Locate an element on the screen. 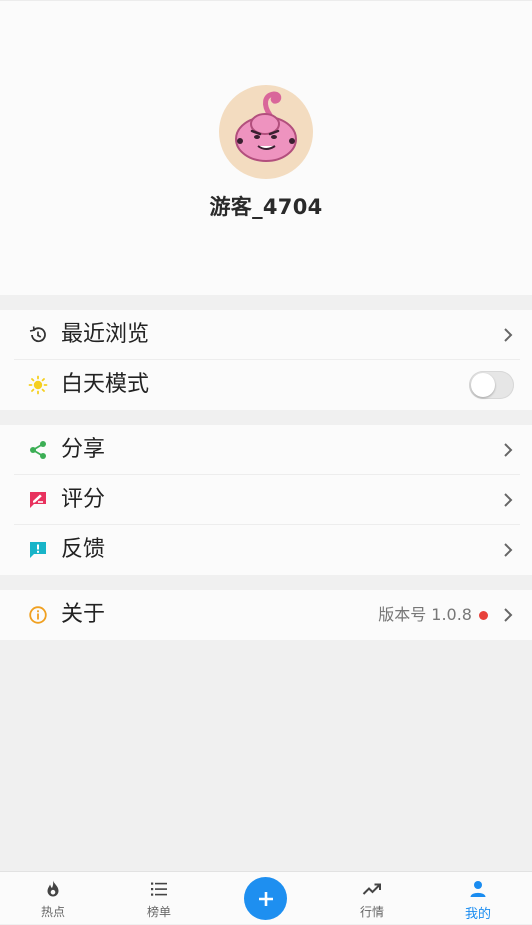  tab-mine: 我的 is located at coordinates (478, 898).